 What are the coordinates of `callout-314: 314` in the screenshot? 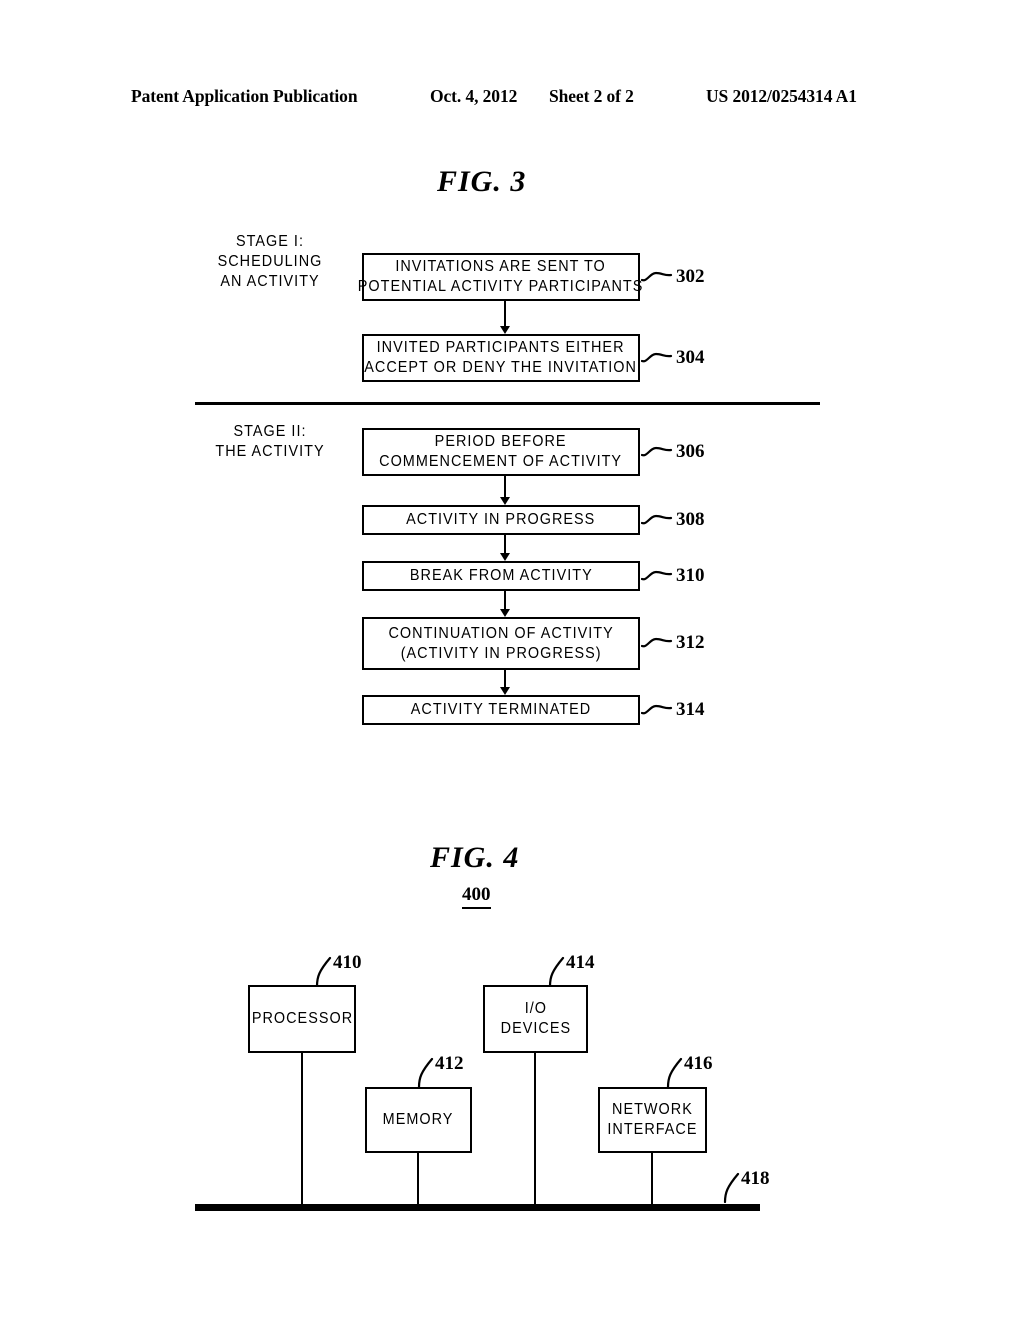 It's located at (673, 710).